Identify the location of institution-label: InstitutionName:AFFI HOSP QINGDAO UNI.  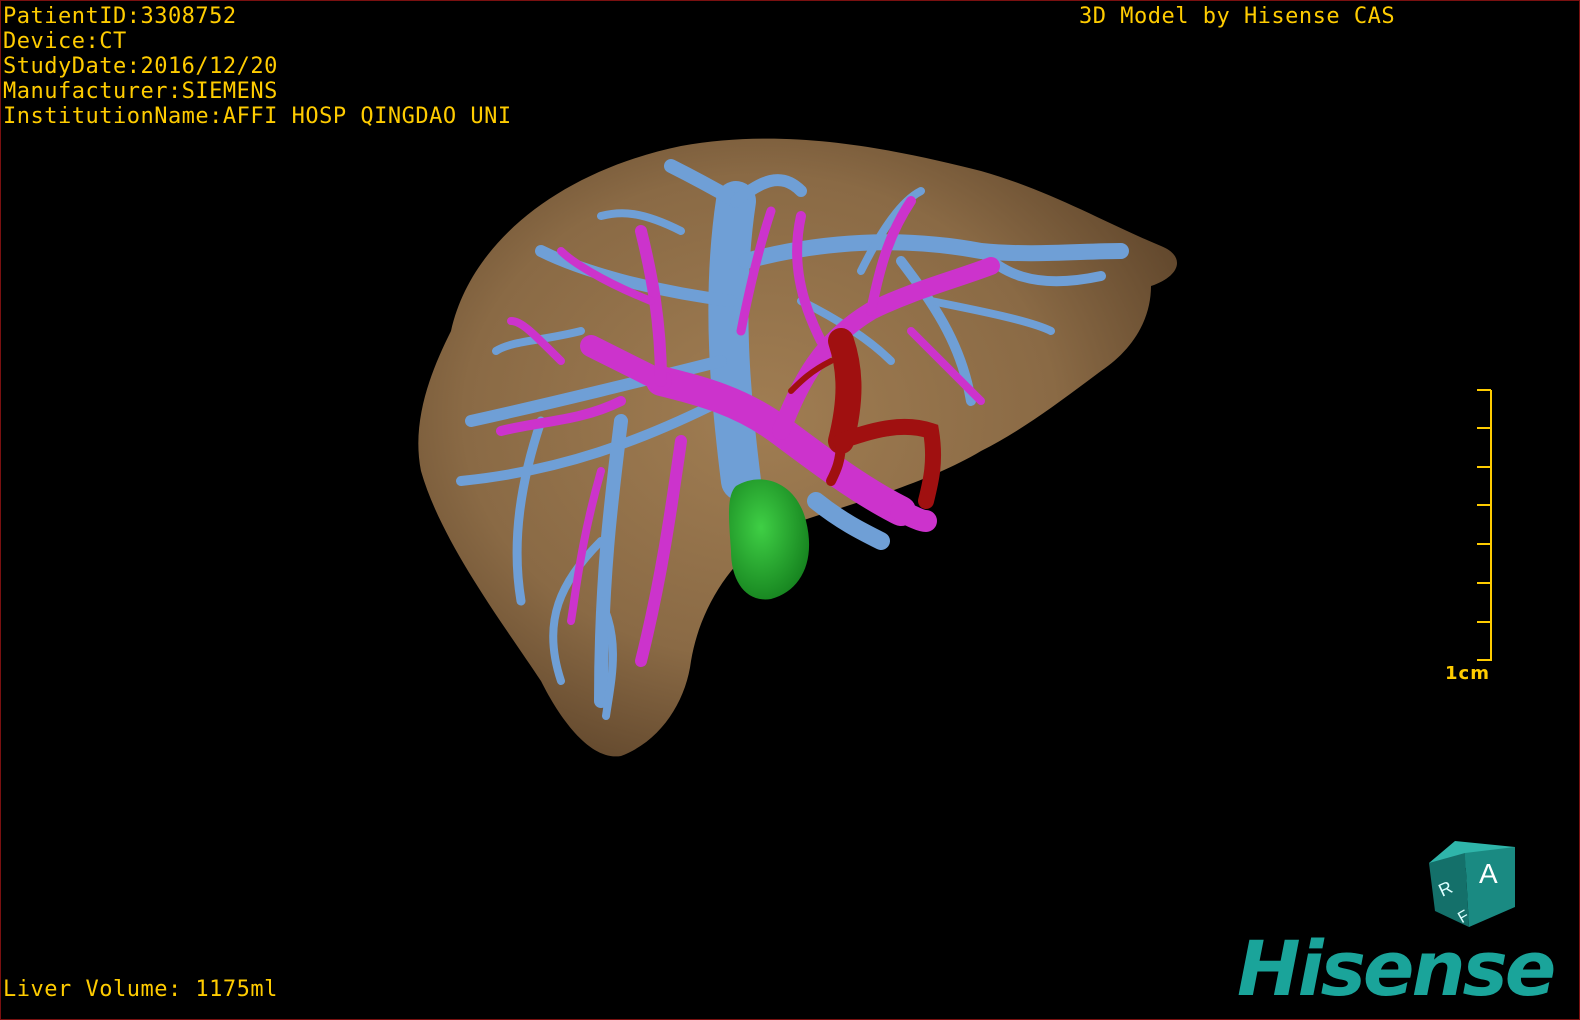
(257, 116).